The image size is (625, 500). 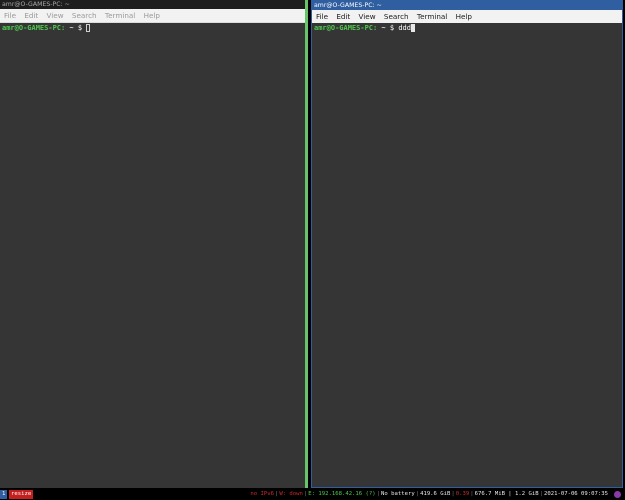 I want to click on menubar-right: File Edit View Search Terminal Help, so click(x=467, y=17).